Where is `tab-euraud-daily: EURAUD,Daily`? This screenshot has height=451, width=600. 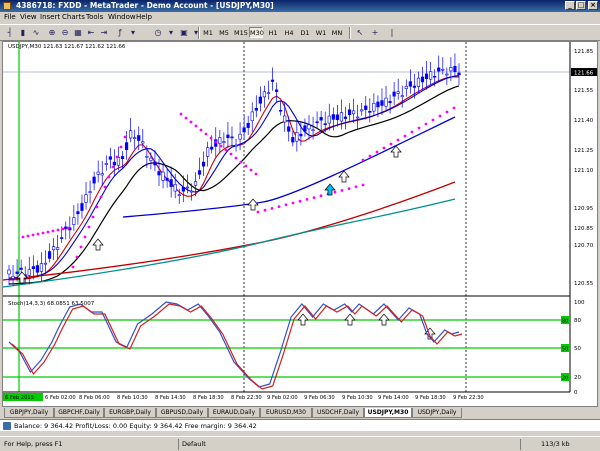
tab-euraud-daily: EURAUD,Daily is located at coordinates (234, 413).